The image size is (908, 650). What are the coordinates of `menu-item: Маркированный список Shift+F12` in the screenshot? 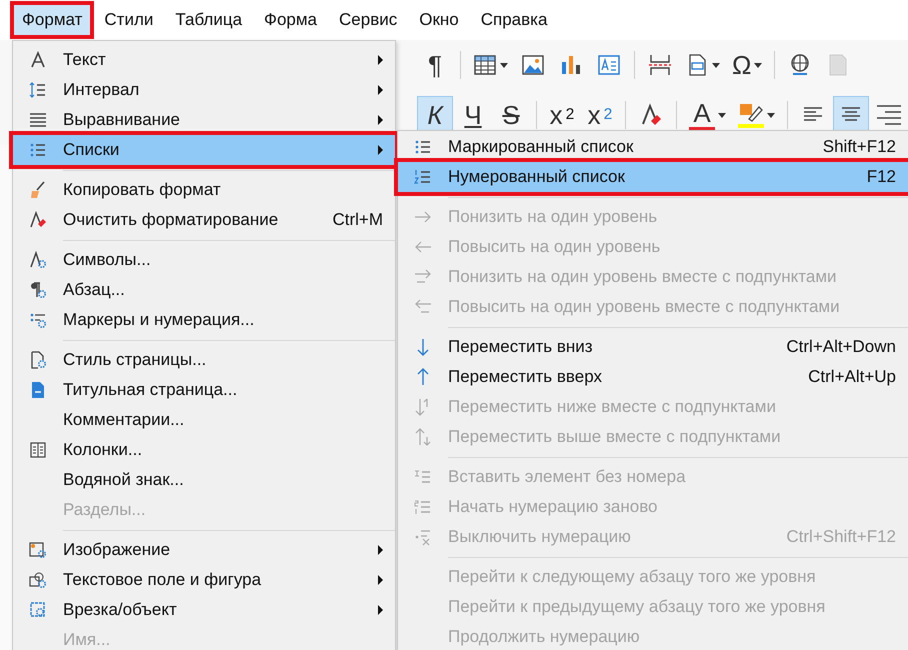 It's located at (653, 147).